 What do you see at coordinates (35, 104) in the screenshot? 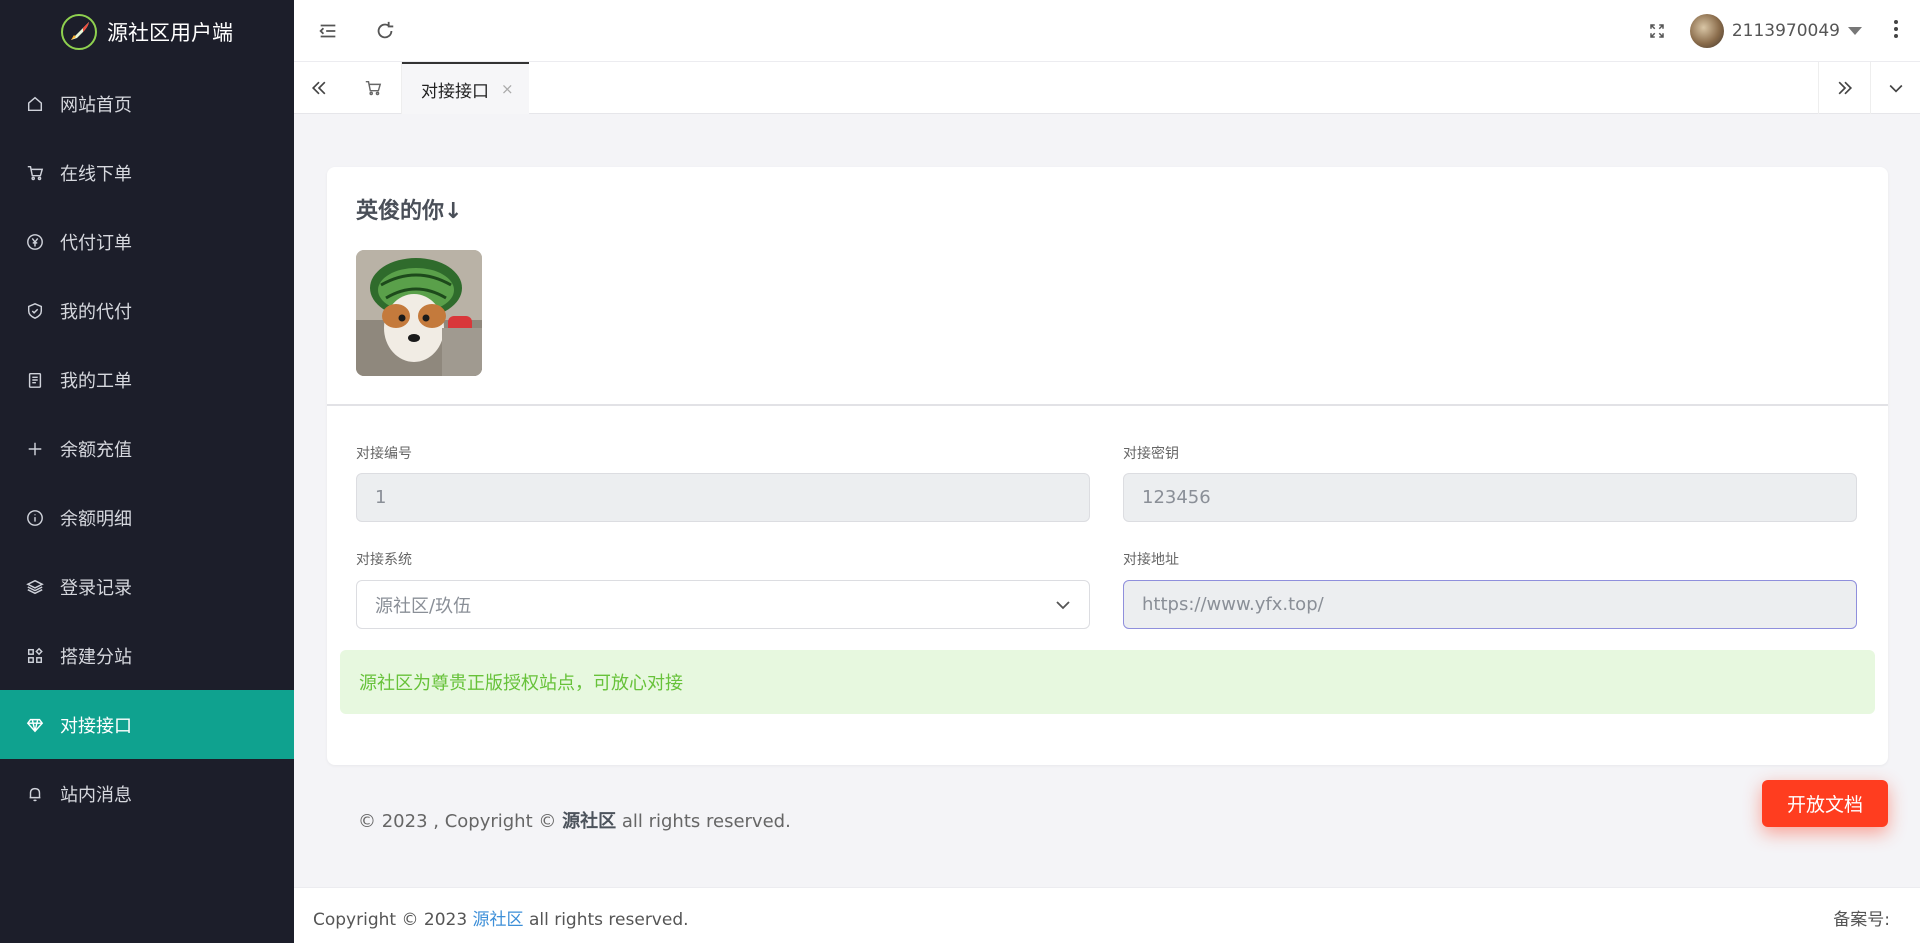
I see `home-icon` at bounding box center [35, 104].